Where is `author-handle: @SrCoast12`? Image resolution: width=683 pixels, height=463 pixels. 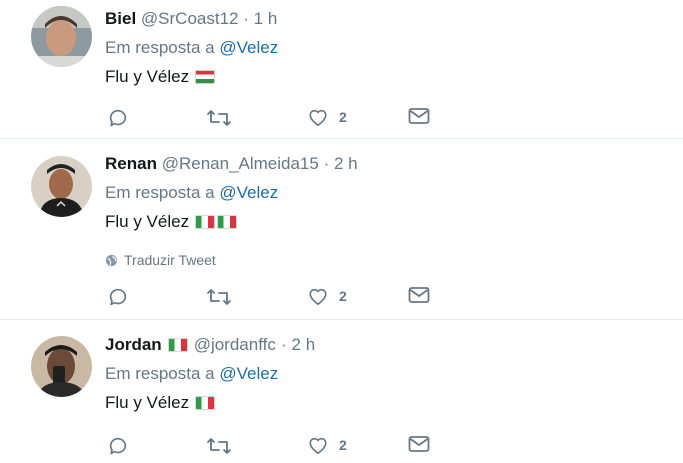 author-handle: @SrCoast12 is located at coordinates (190, 18).